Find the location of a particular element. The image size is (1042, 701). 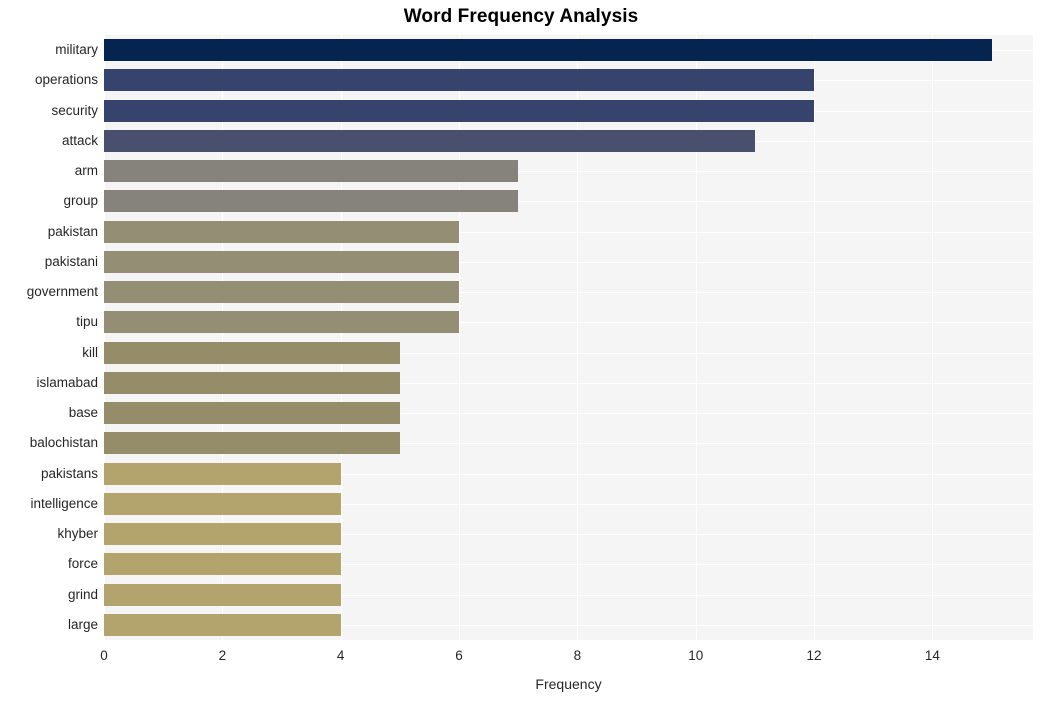

y-tick-label: balochistan is located at coordinates (63, 443).